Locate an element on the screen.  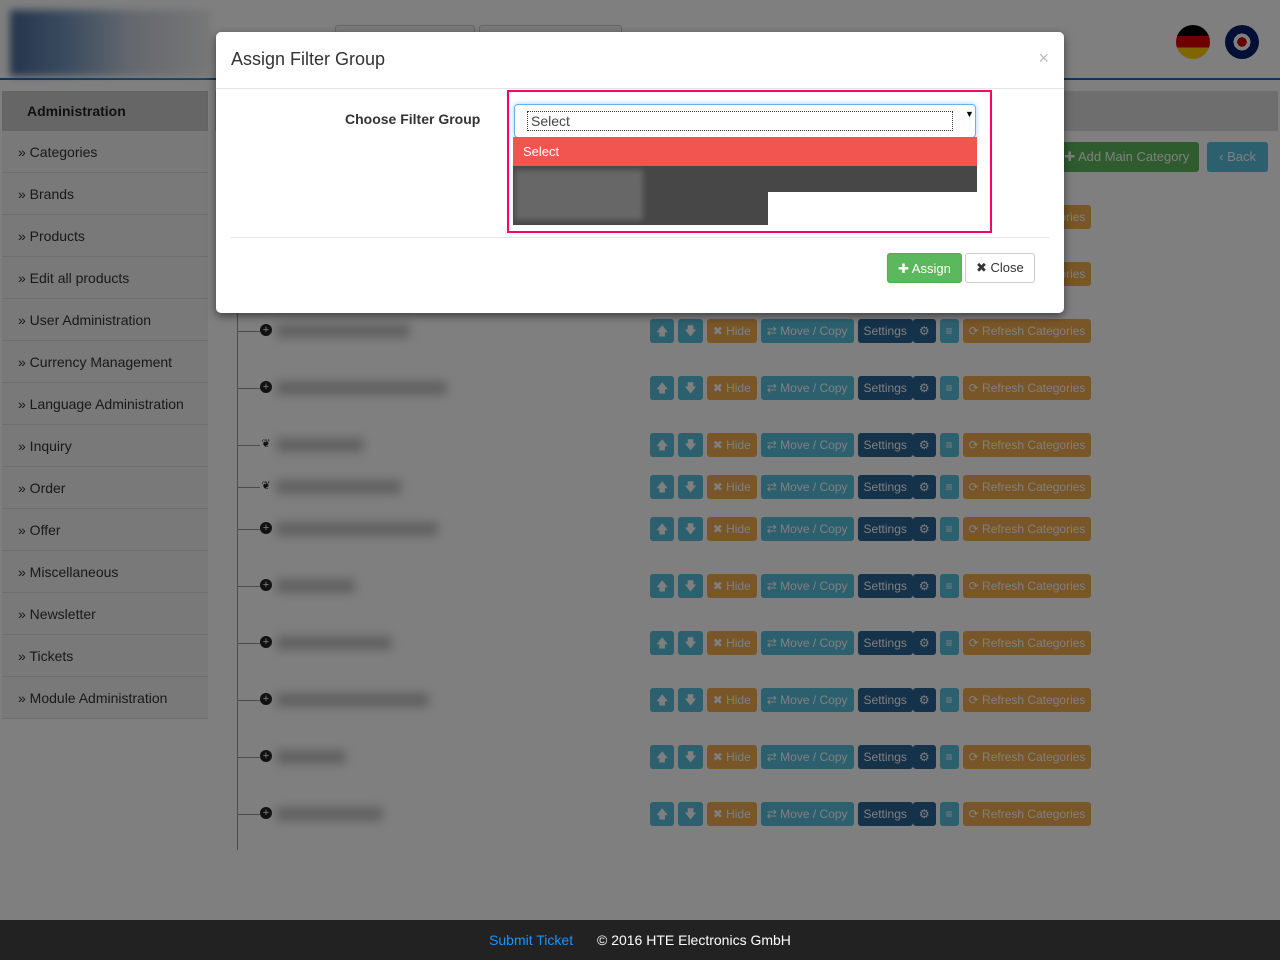
assign-button: ✚ Assign is located at coordinates (924, 268).